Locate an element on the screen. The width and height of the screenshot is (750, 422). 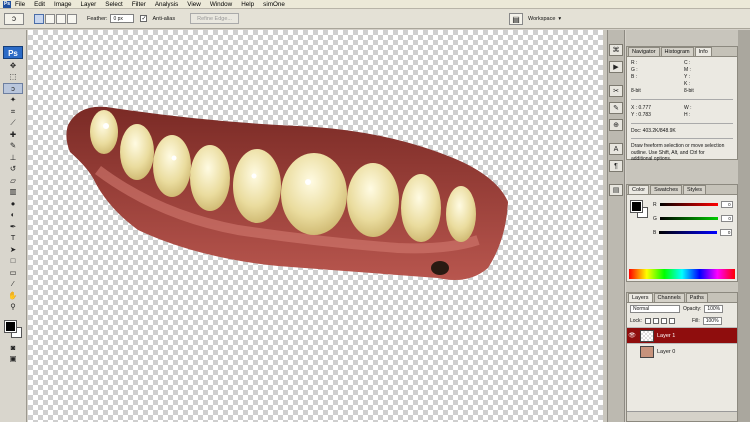
info-m: M : is located at coordinates (687, 70).